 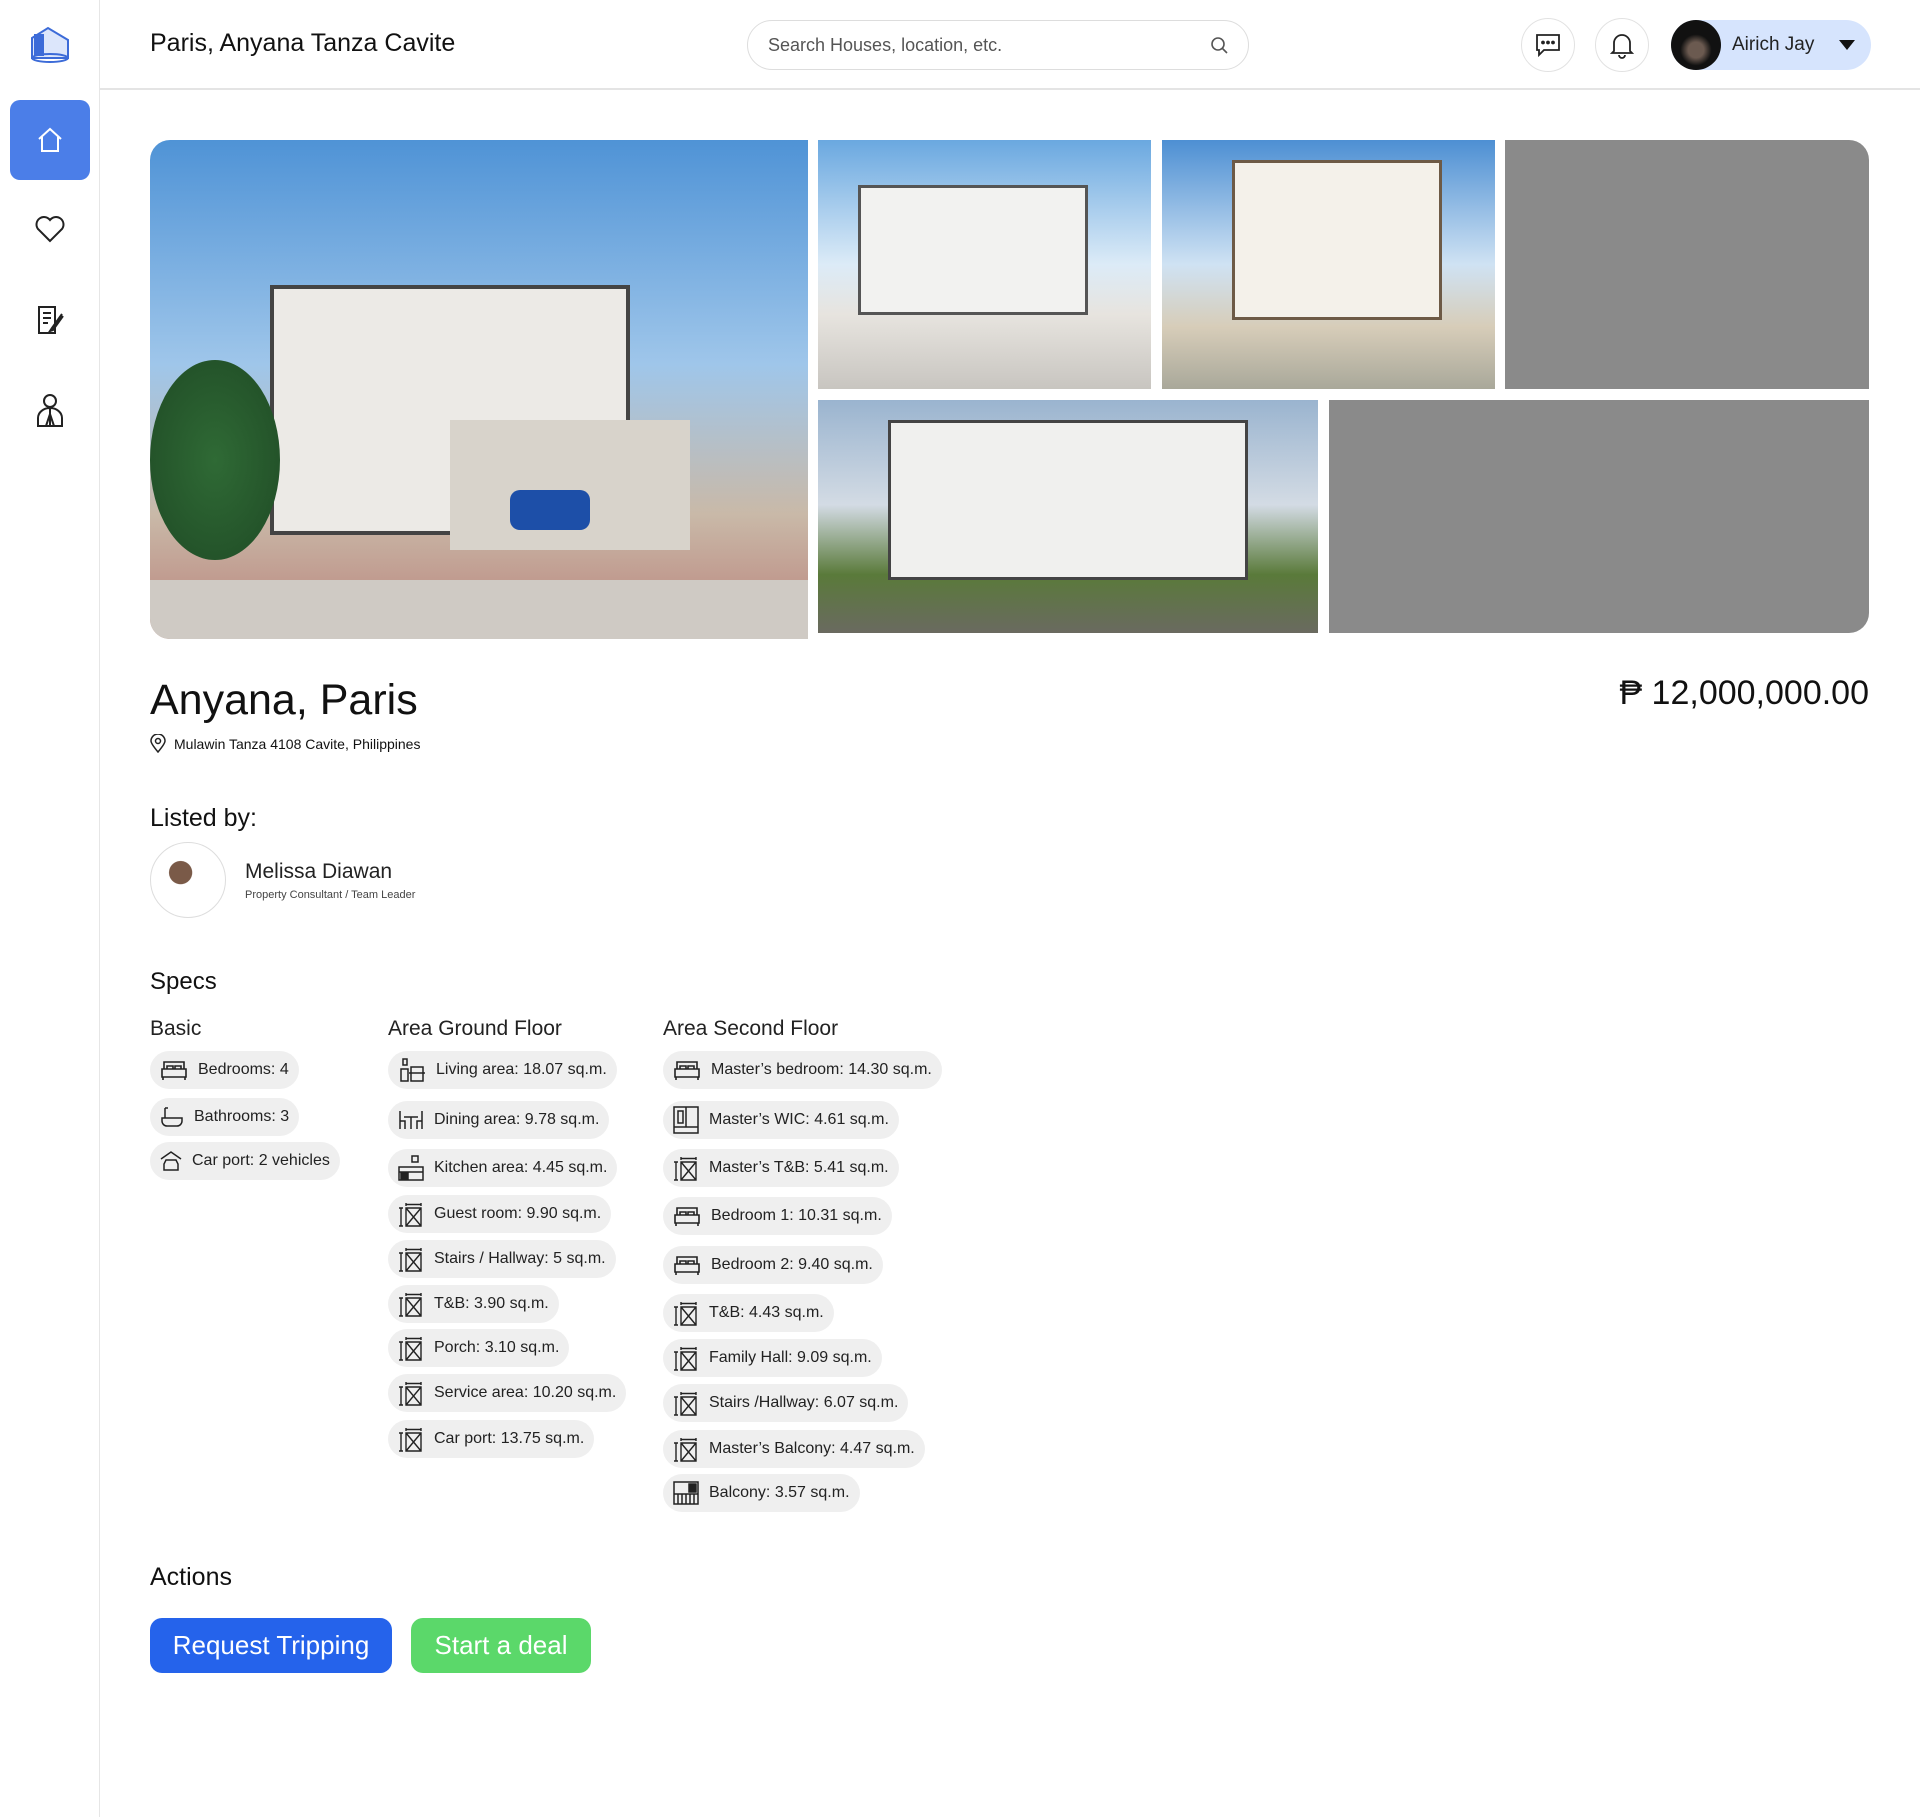 I want to click on living-icon, so click(x=417, y=1070).